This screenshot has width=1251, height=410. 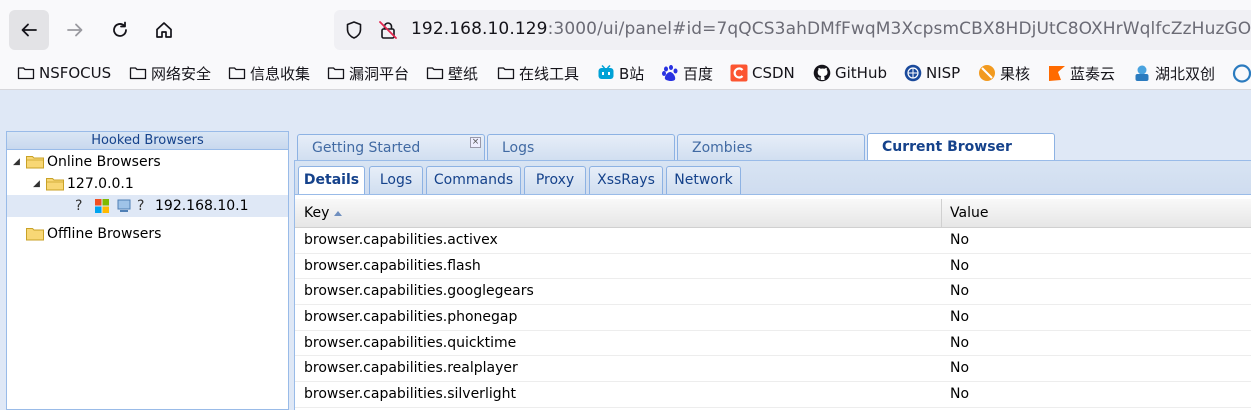 I want to click on unknown-plugin-icon: ?, so click(x=141, y=206).